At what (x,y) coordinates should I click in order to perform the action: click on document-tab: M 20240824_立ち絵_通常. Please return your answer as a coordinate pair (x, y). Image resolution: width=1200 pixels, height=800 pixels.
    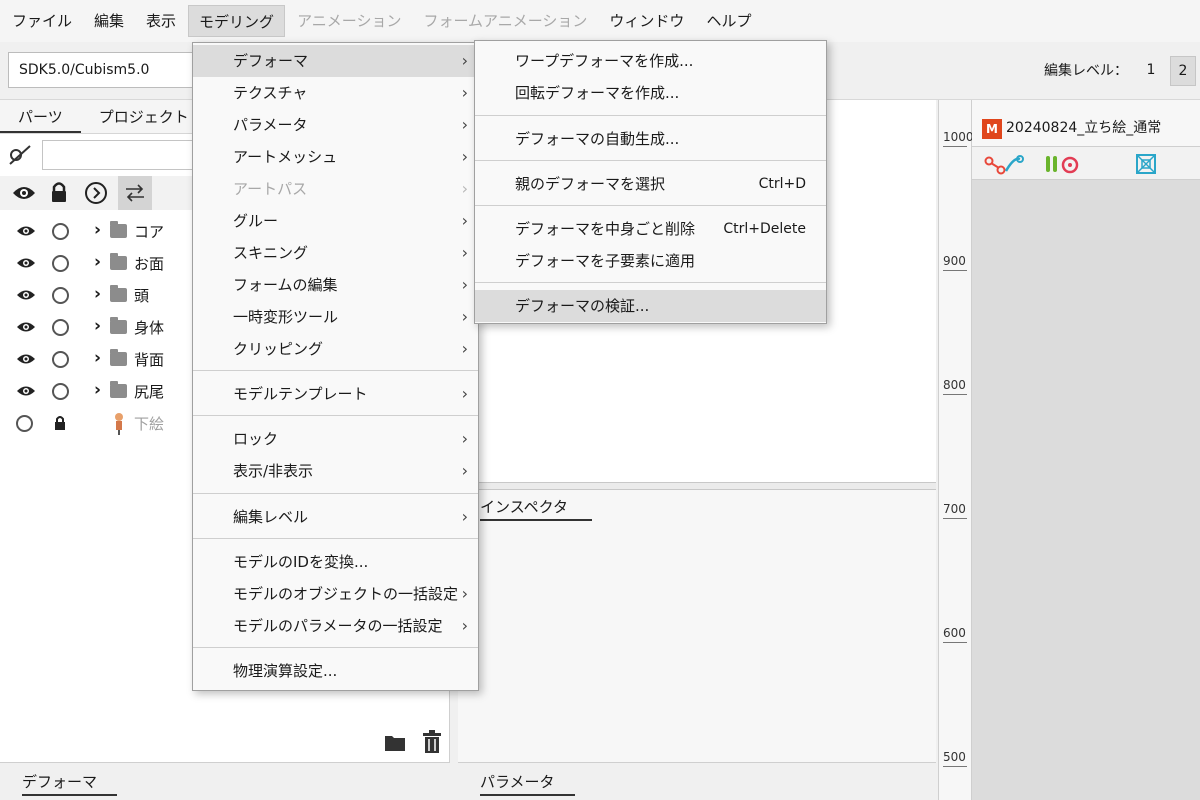
    Looking at the image, I should click on (1069, 129).